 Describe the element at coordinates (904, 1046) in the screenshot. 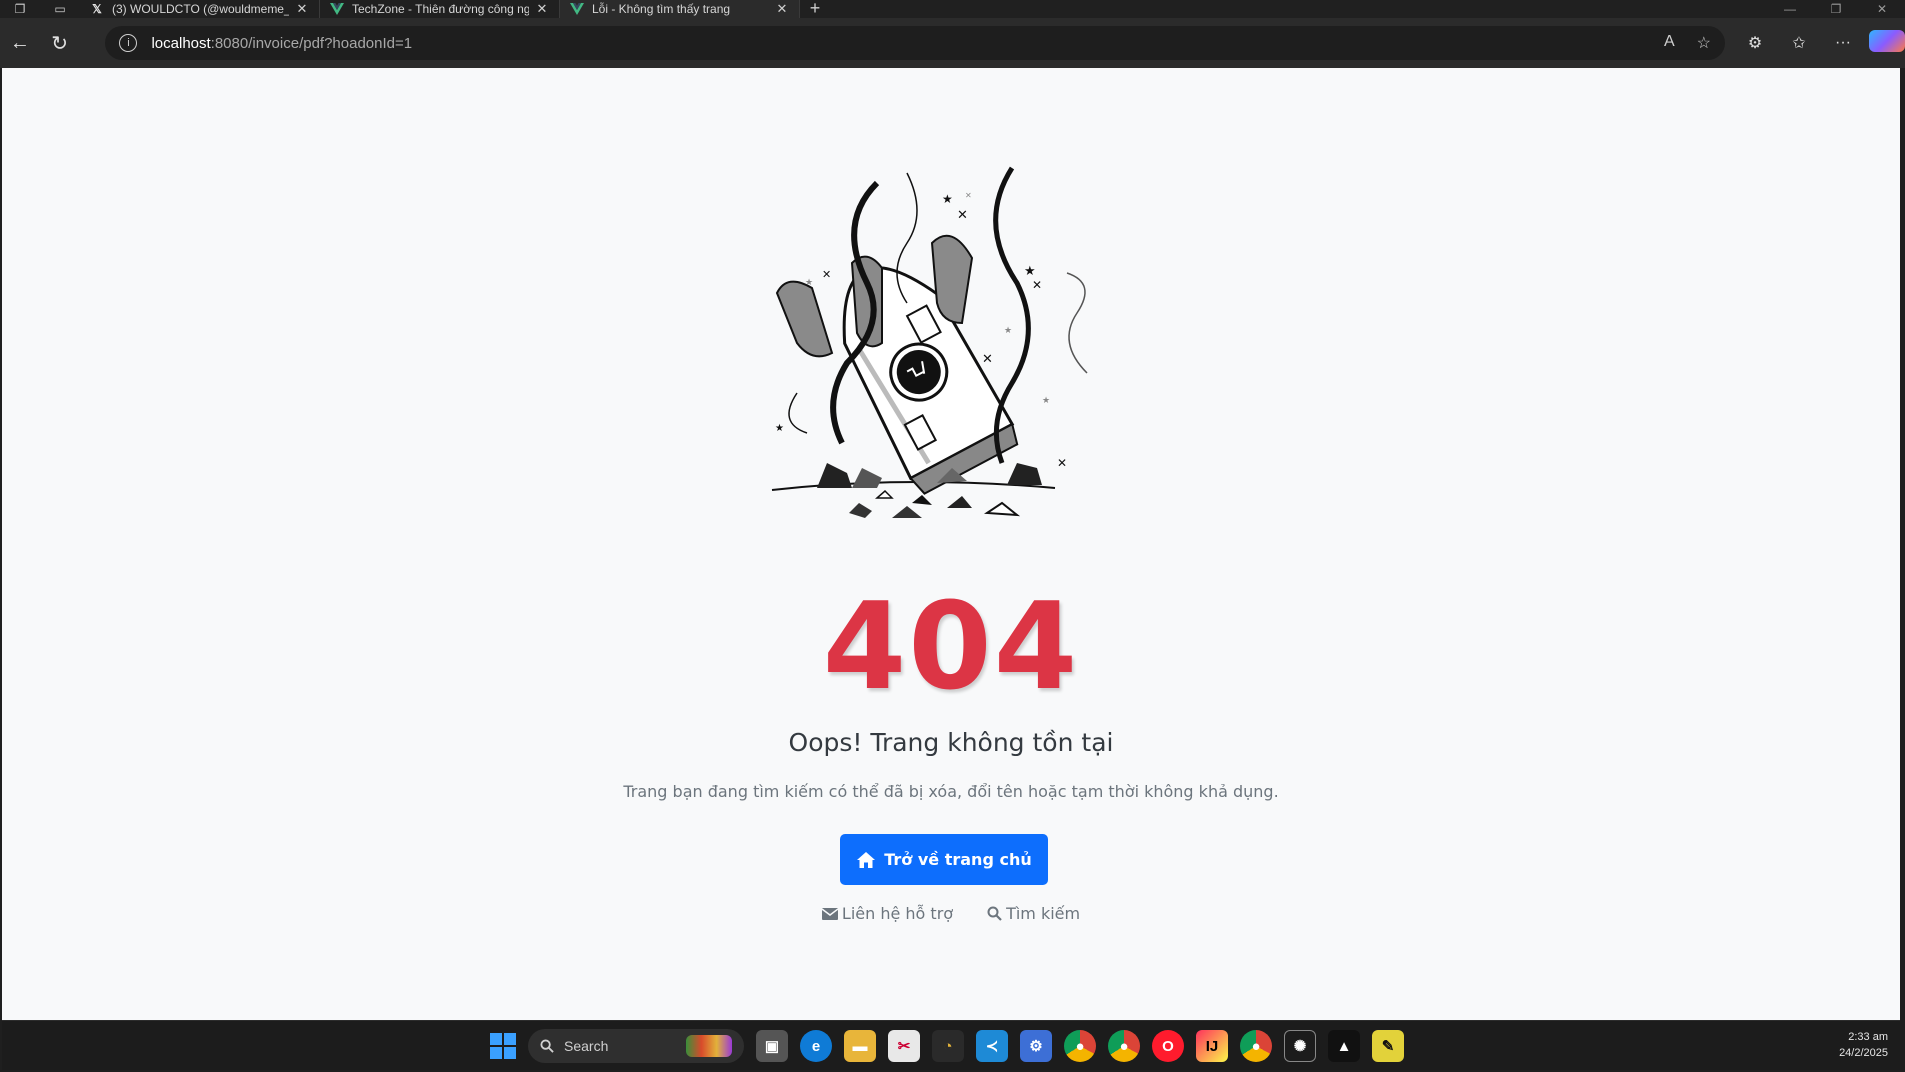

I see `snipping-tool-icon: ✂` at that location.